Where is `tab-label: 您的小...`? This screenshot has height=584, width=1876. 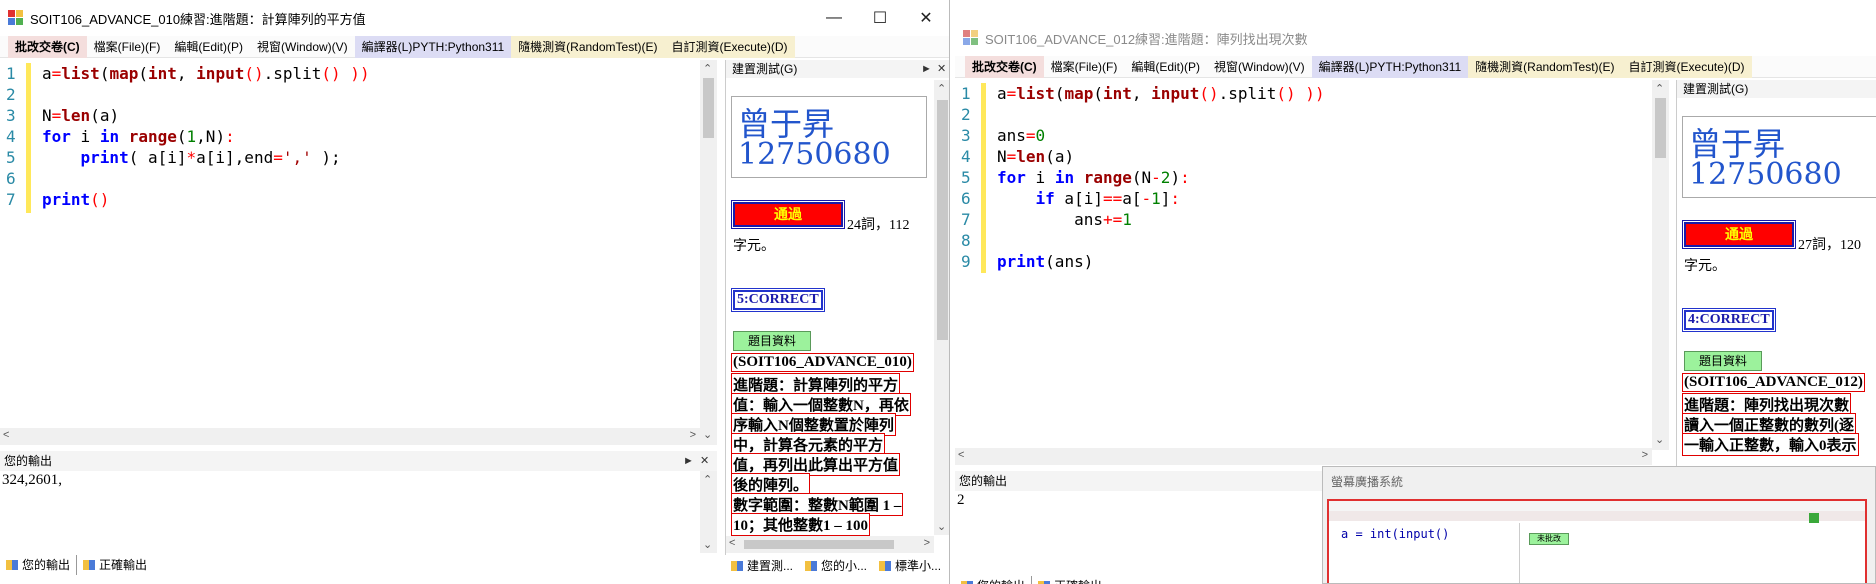 tab-label: 您的小... is located at coordinates (844, 566).